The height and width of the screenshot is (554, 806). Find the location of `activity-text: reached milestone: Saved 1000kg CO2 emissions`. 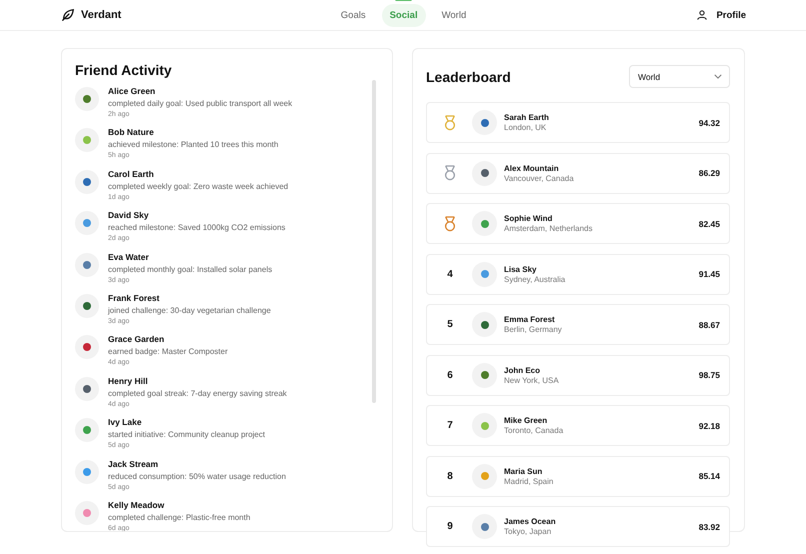

activity-text: reached milestone: Saved 1000kg CO2 emissions is located at coordinates (197, 227).